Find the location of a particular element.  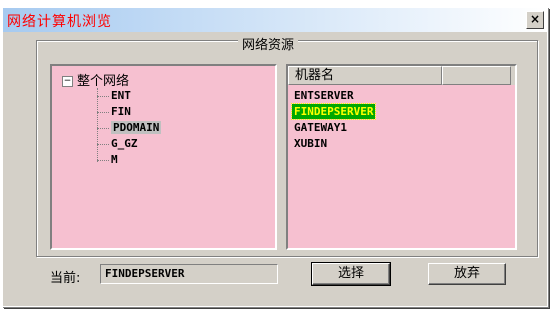

tree-root: − 整个网络 is located at coordinates (95, 79).